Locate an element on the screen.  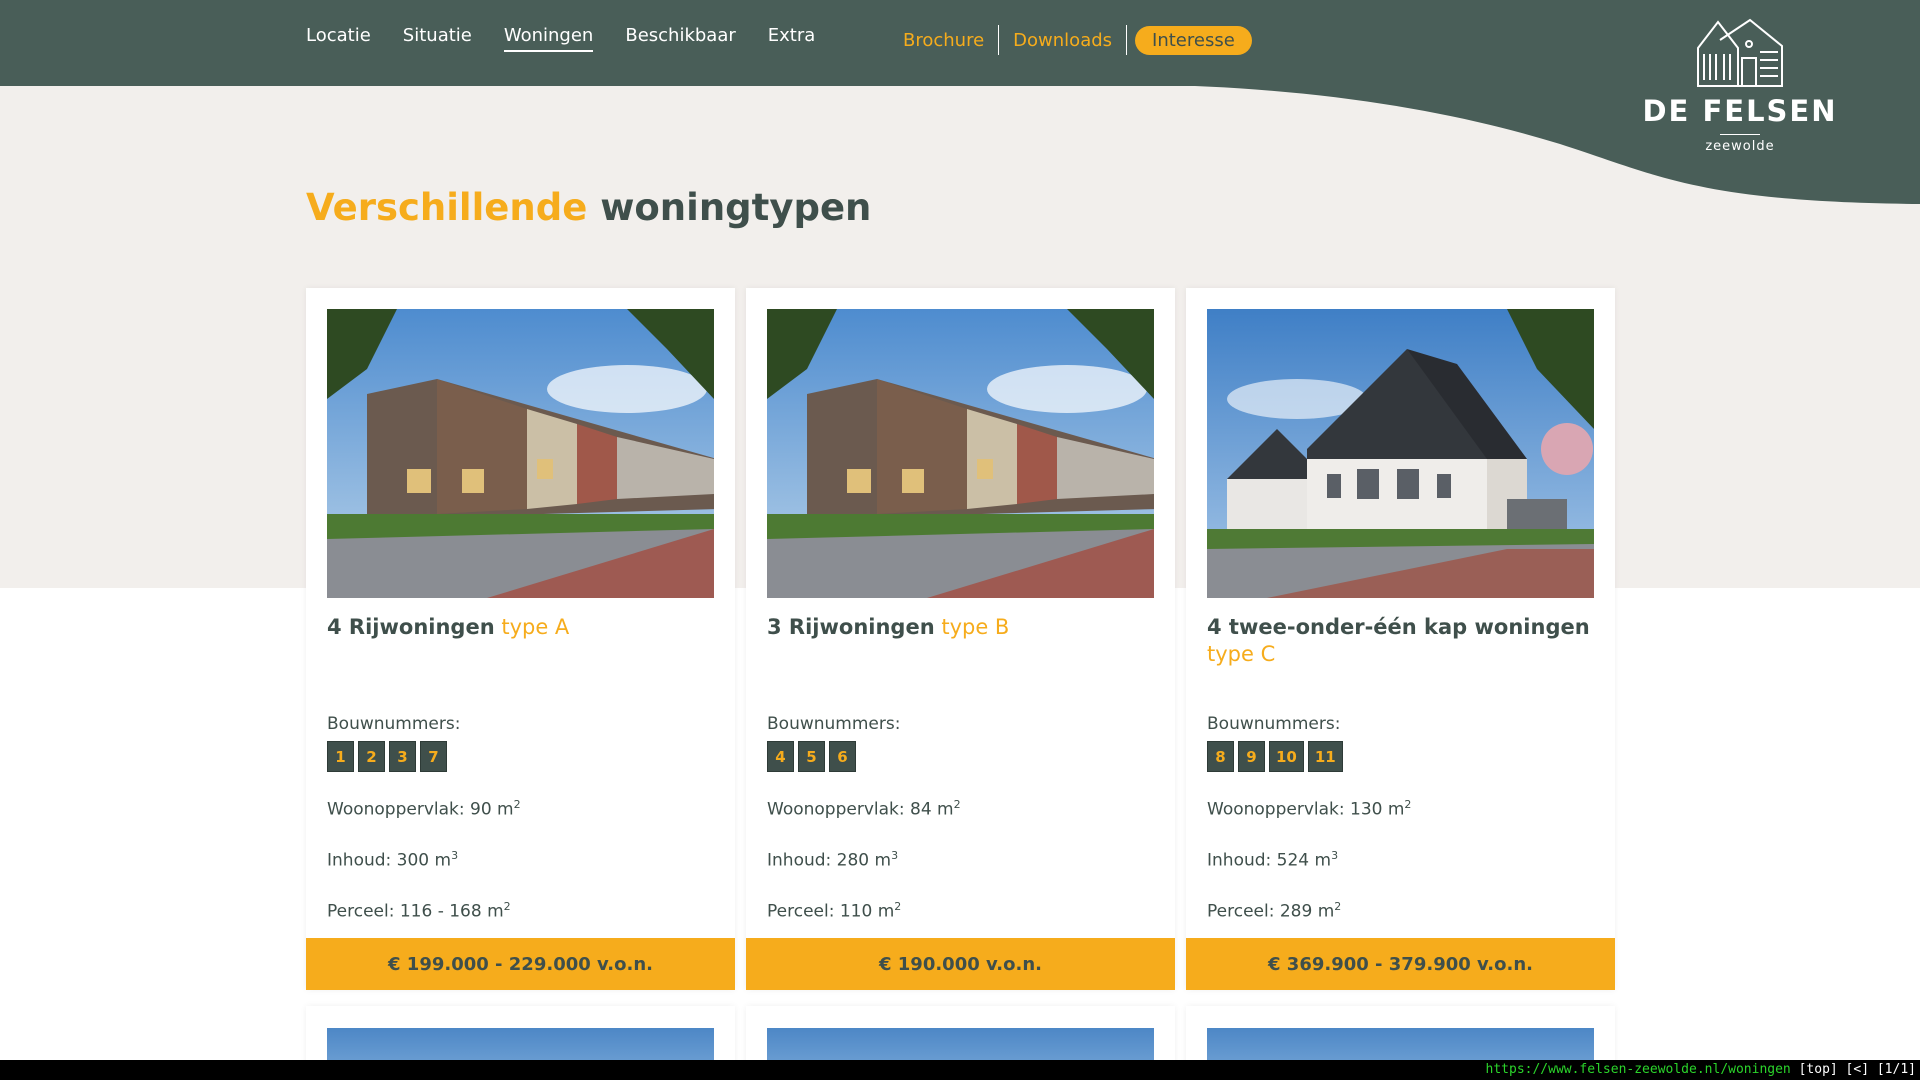
inhoud: Inhoud: 300 m3 is located at coordinates (392, 860).